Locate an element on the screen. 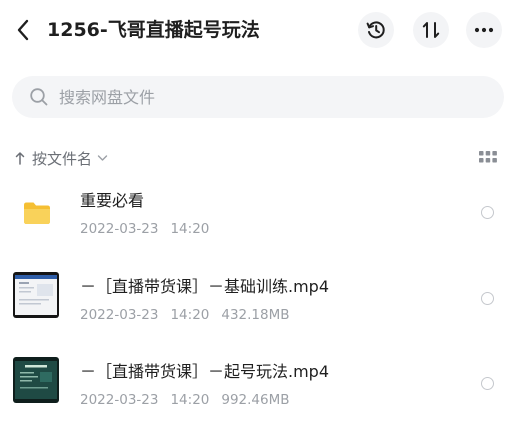 This screenshot has width=520, height=424. file-meta: 2022-03-23 14:20 992.46MB is located at coordinates (191, 400).